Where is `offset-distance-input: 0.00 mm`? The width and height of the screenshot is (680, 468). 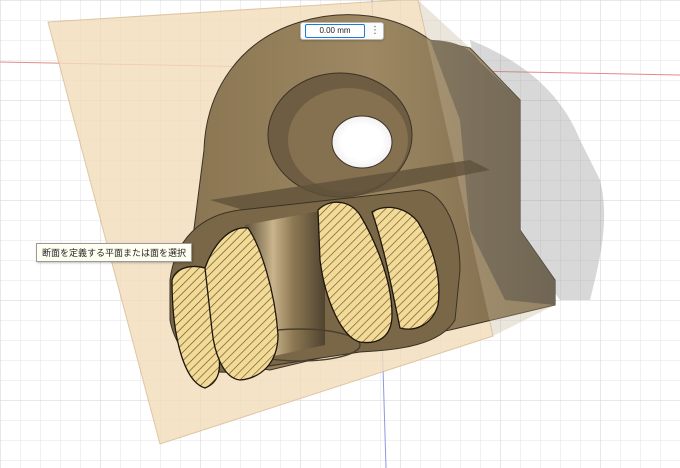 offset-distance-input: 0.00 mm is located at coordinates (335, 31).